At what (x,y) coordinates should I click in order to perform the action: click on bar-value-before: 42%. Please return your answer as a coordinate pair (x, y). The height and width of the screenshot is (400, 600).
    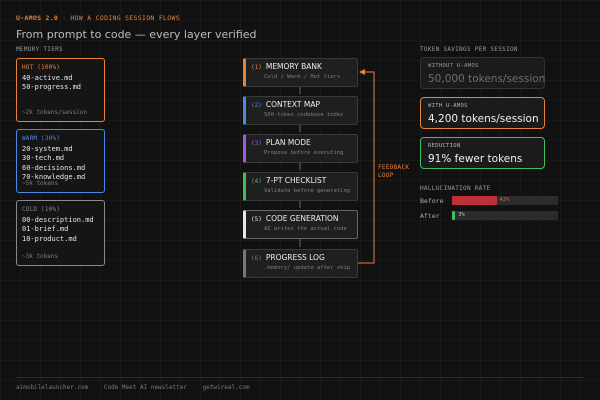
    Looking at the image, I should click on (504, 200).